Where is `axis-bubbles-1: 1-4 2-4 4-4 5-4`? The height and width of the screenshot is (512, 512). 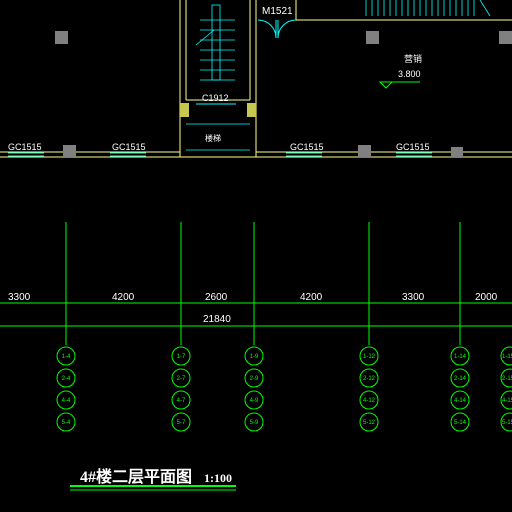
axis-bubbles-1: 1-4 2-4 4-4 5-4 is located at coordinates (66, 389).